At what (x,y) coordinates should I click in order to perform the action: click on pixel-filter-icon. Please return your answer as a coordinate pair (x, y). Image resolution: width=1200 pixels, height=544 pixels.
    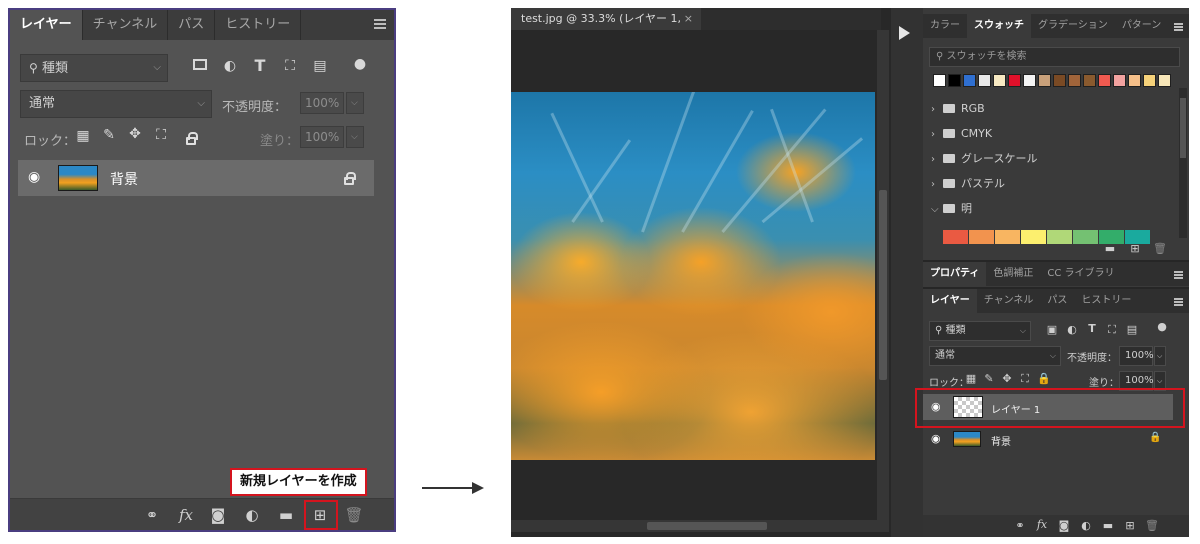
    Looking at the image, I should click on (200, 68).